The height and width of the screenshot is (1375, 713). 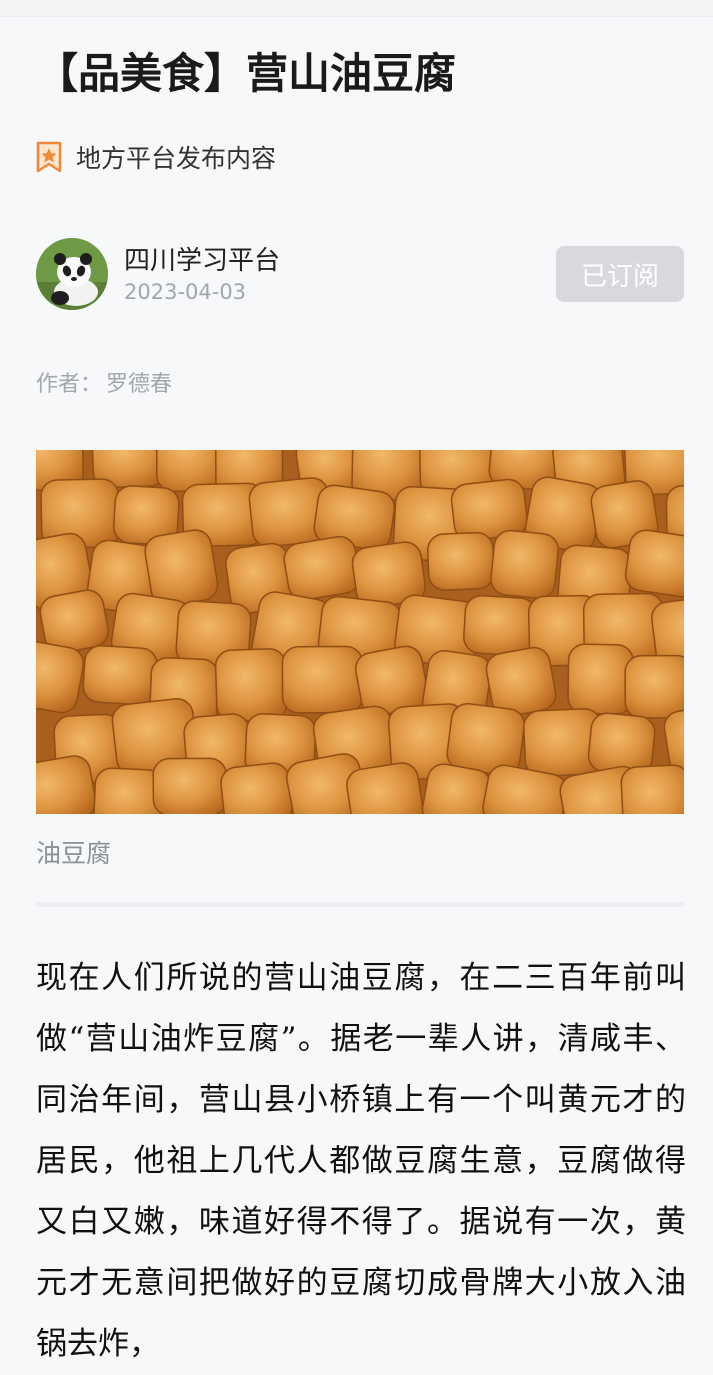 What do you see at coordinates (202, 258) in the screenshot?
I see `author-account-name: 四川学习平台` at bounding box center [202, 258].